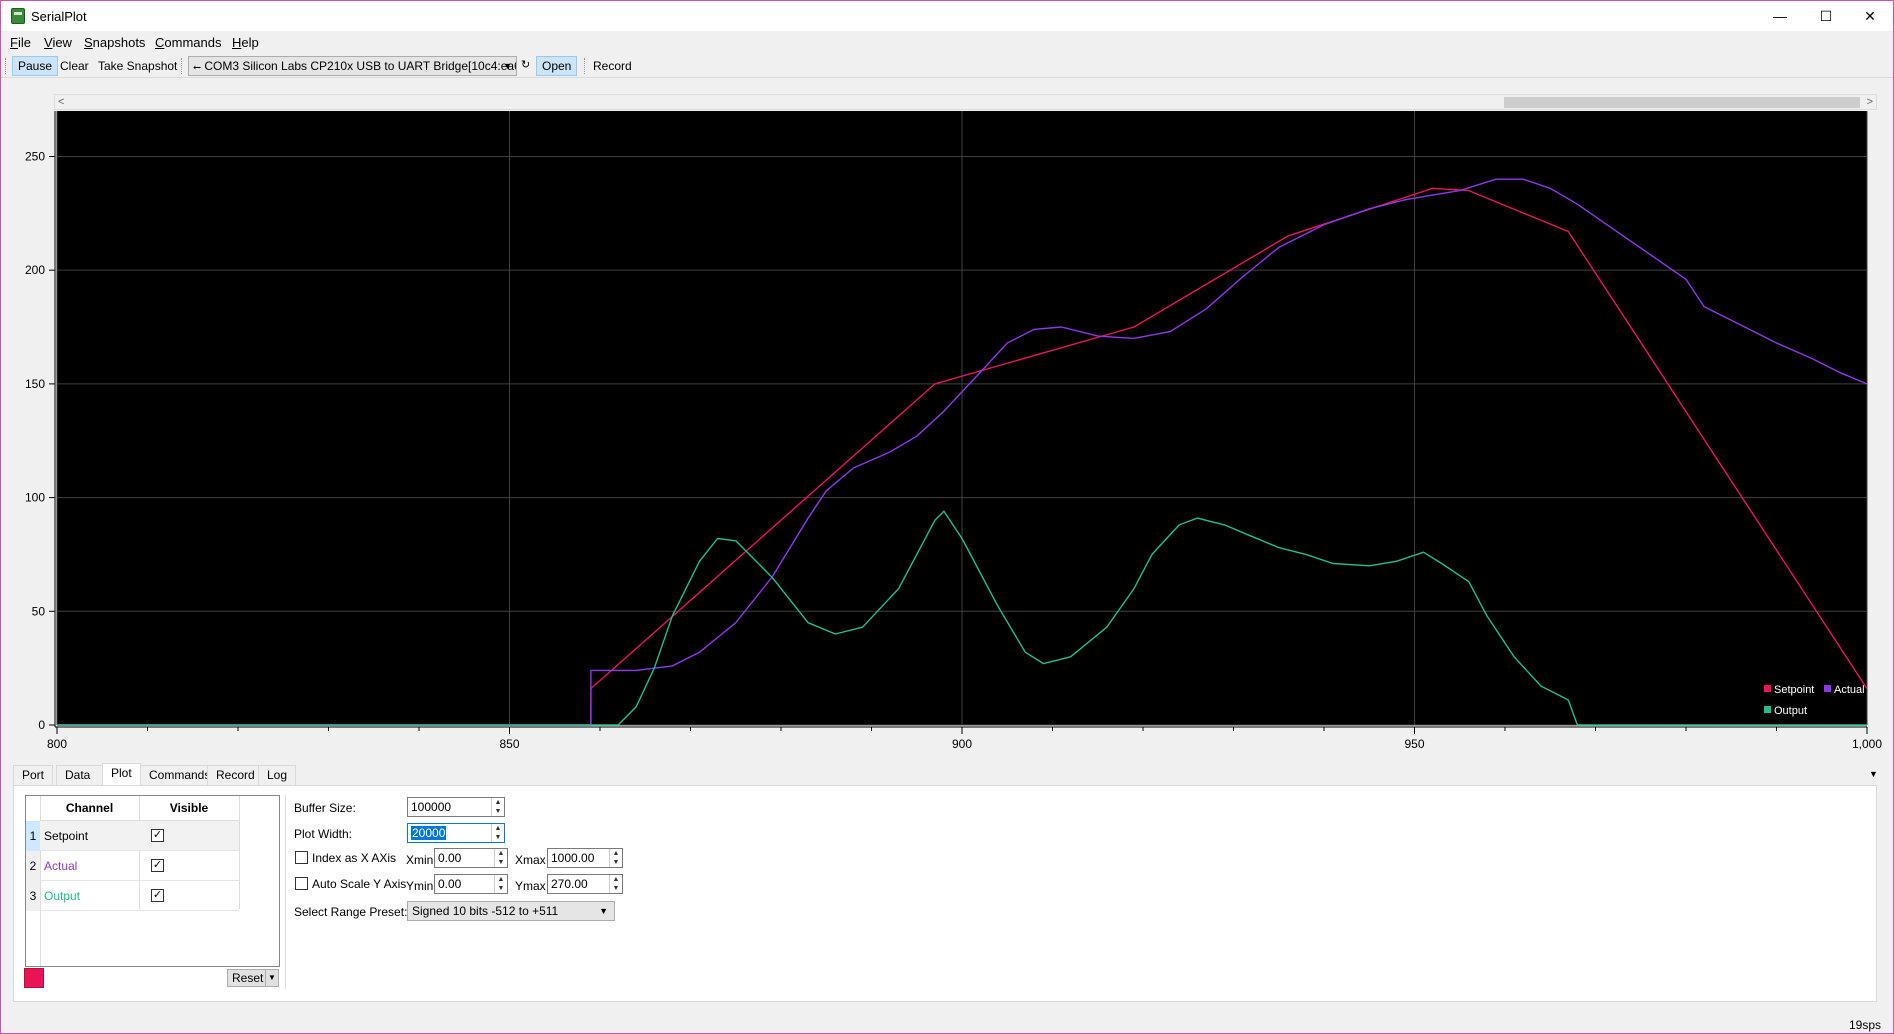 Image resolution: width=1894 pixels, height=1034 pixels. Describe the element at coordinates (277, 775) in the screenshot. I see `tab-log: Log` at that location.